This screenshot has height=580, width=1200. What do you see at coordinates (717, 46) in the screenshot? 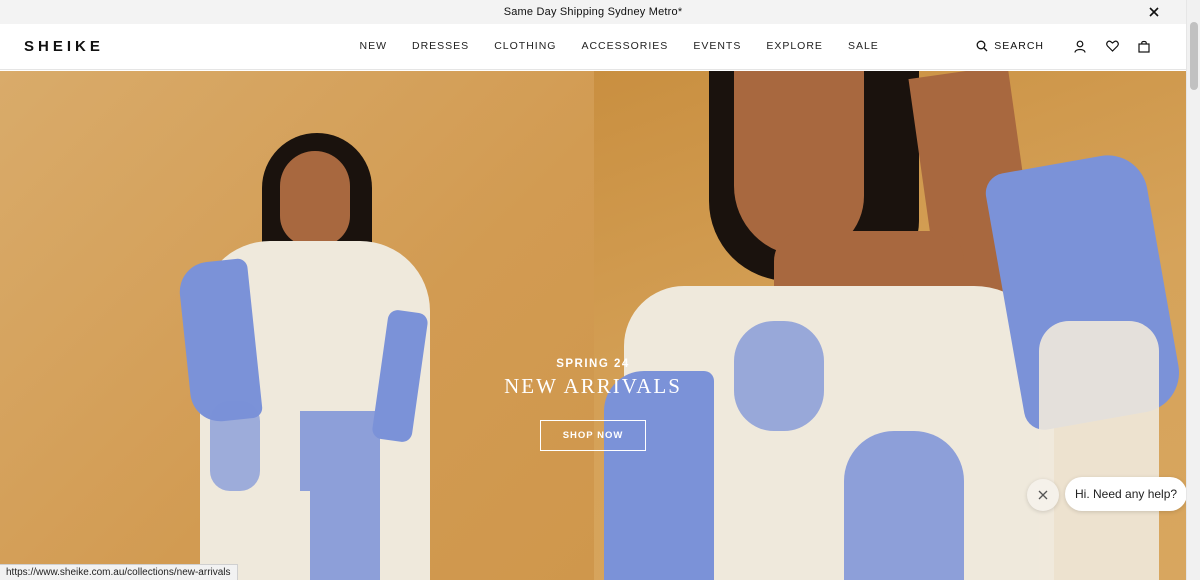
I see `nav-events: EVENTS` at bounding box center [717, 46].